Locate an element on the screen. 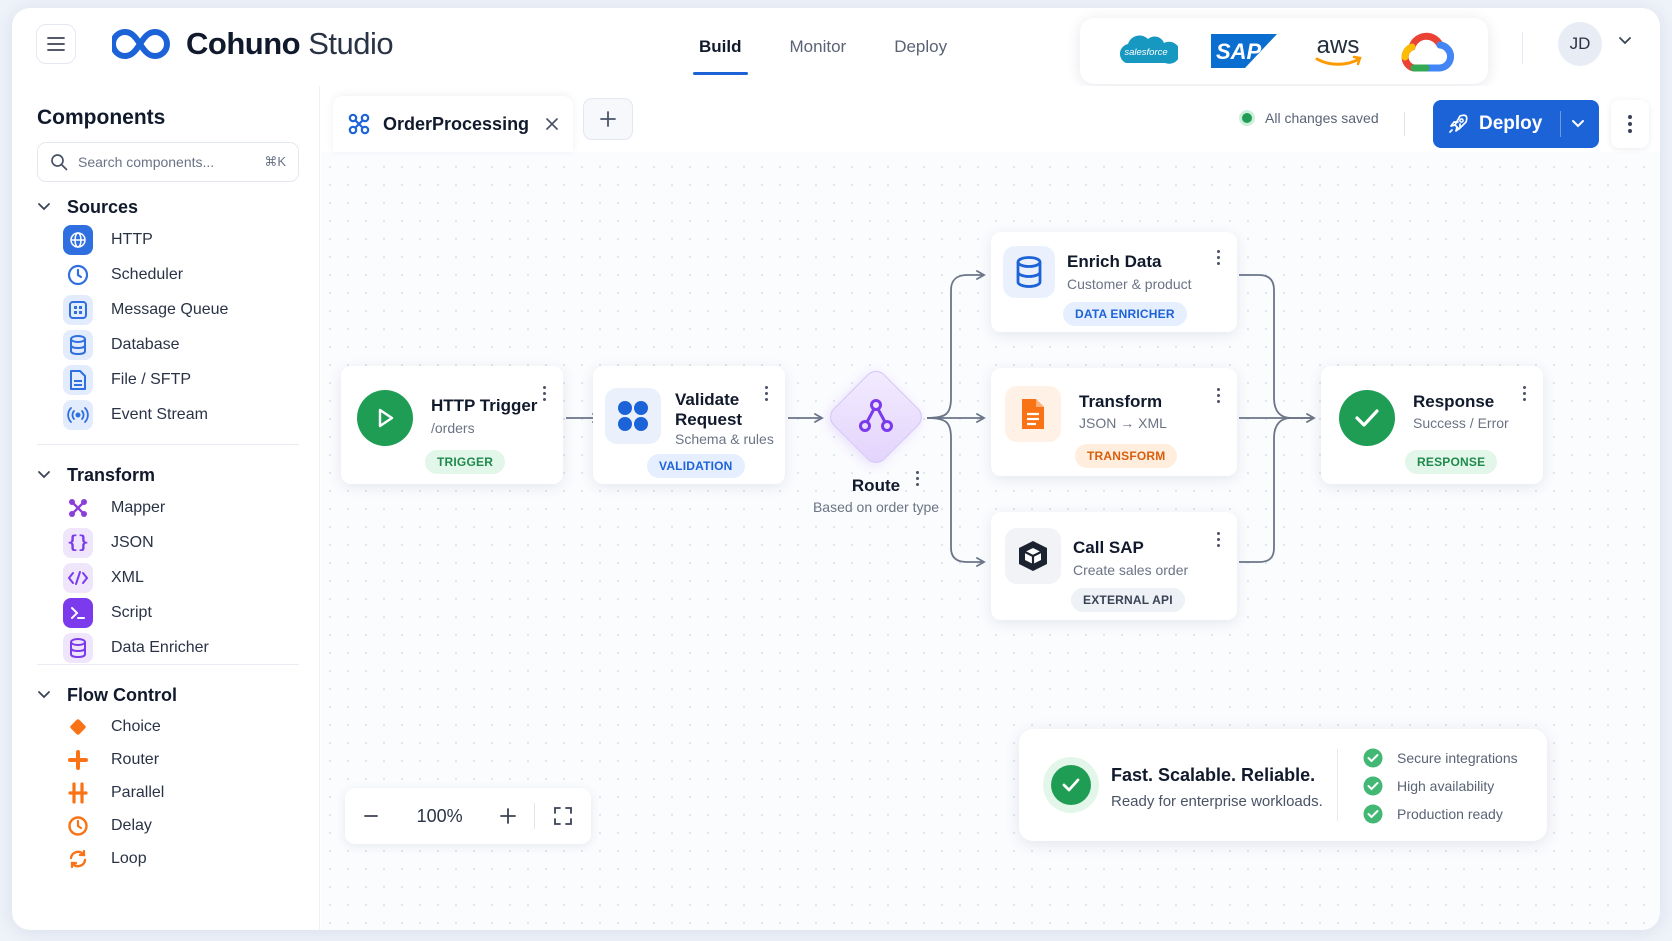 This screenshot has width=1672, height=941. save-status: All changes saved is located at coordinates (1309, 118).